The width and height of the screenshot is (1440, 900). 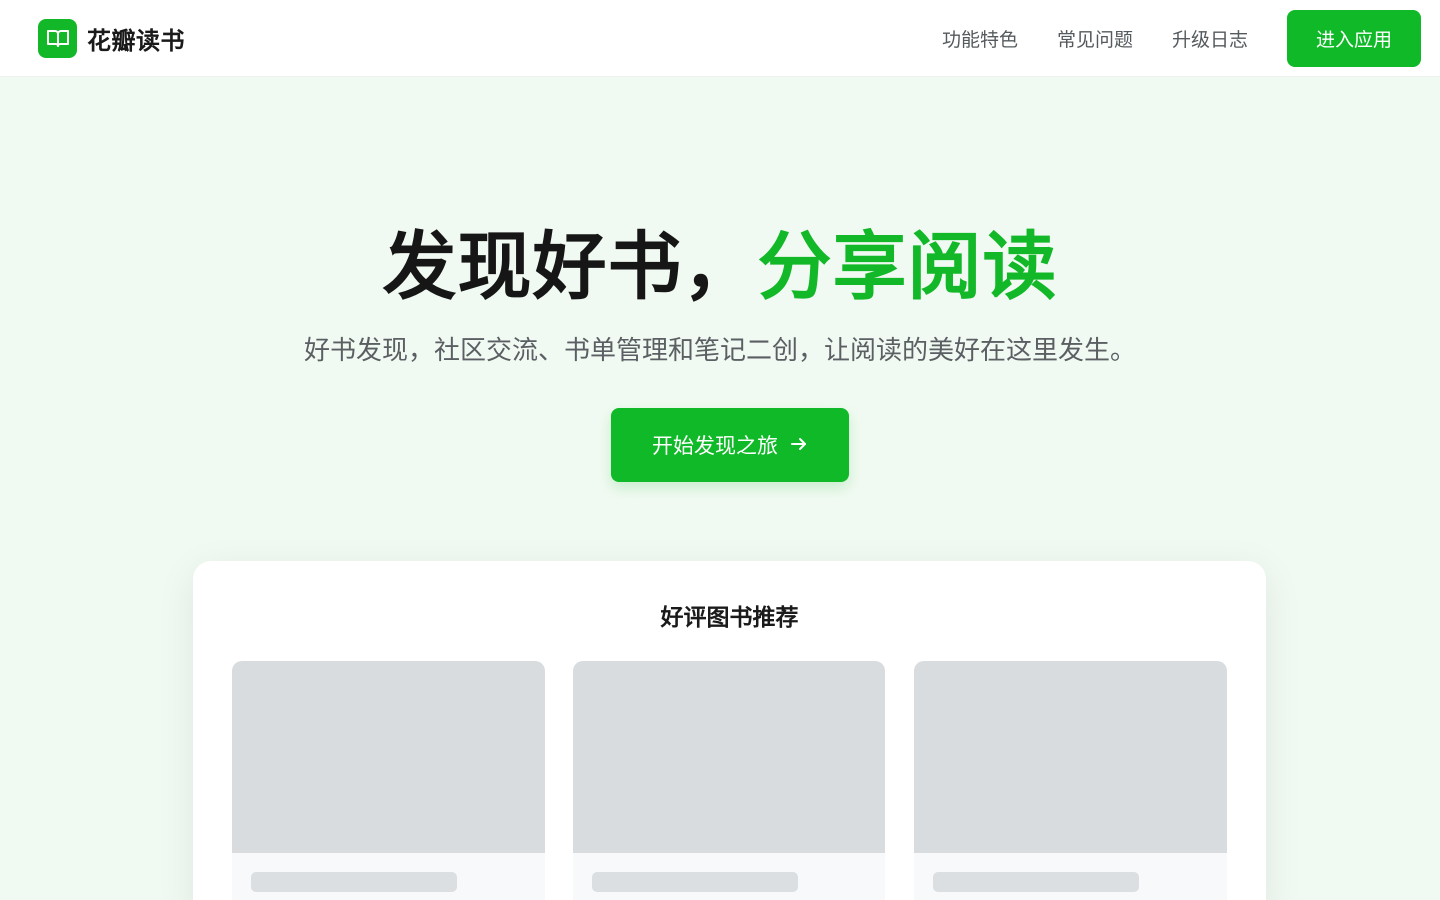 I want to click on nav-features: 功能特色, so click(x=980, y=38).